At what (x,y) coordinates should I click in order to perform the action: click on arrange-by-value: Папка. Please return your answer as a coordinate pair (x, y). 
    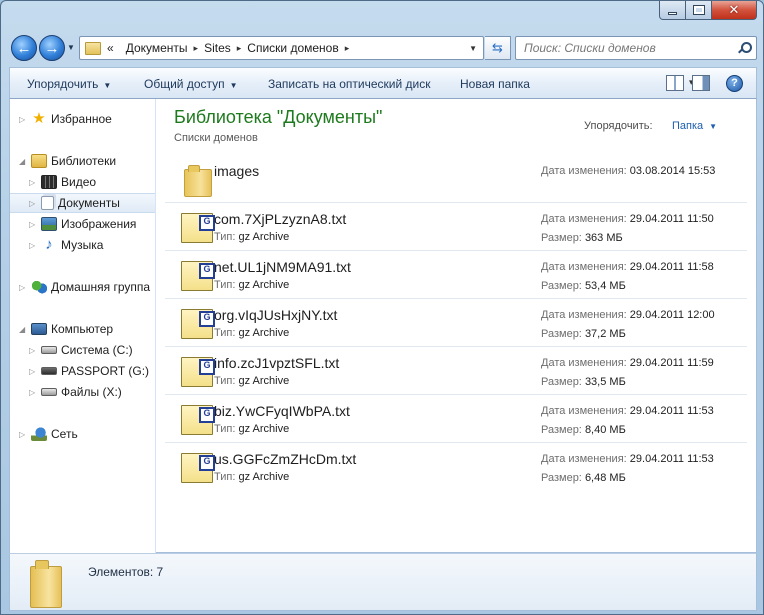
    Looking at the image, I should click on (688, 126).